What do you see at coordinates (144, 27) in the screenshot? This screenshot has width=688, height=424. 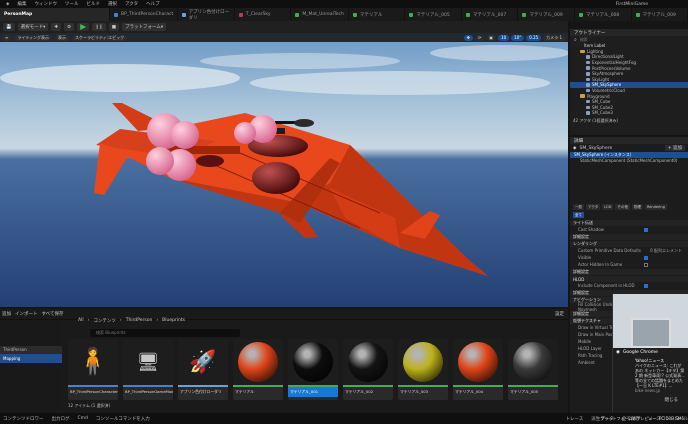 I see `platforms-button: プラットフォーム ▾` at bounding box center [144, 27].